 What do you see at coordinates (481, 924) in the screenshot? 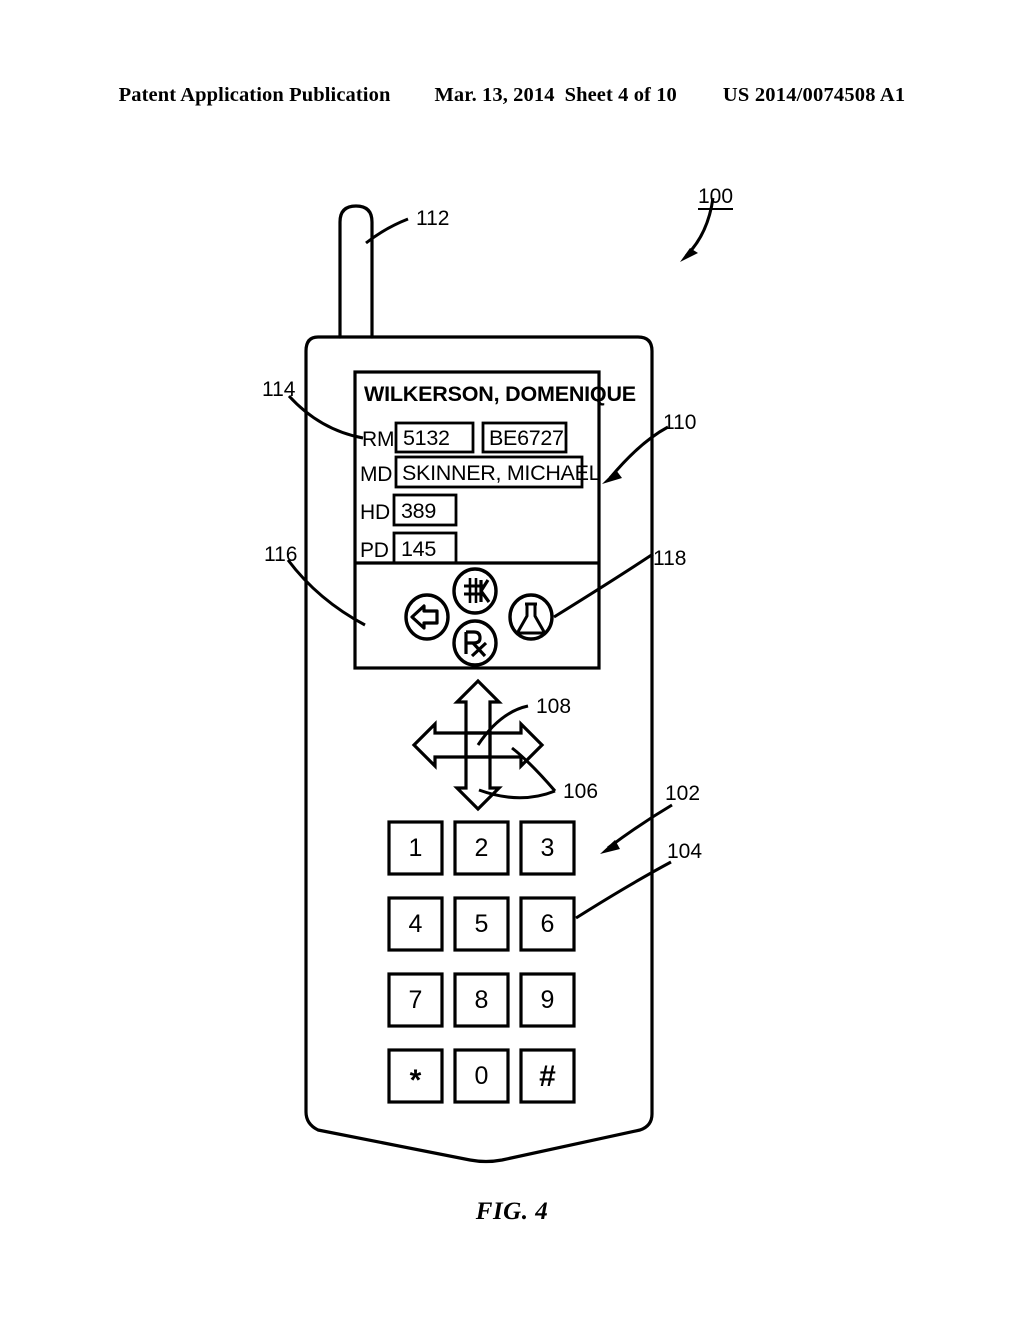
I see `keypad-key-5: 5` at bounding box center [481, 924].